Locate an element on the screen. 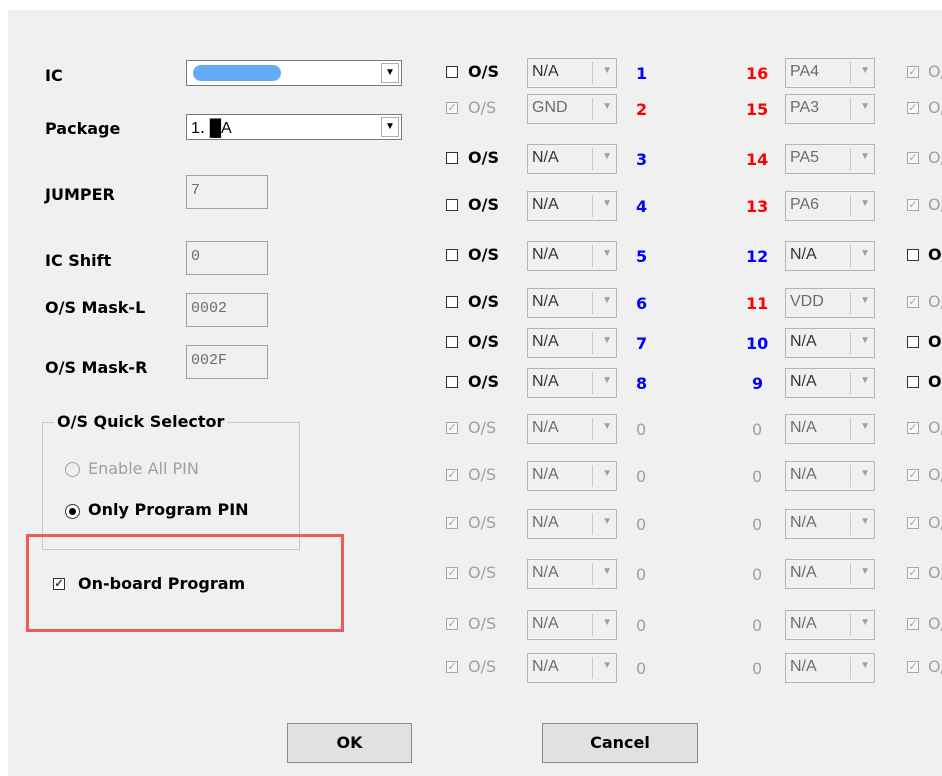 This screenshot has width=942, height=776. mask-l-field: 0002 is located at coordinates (227, 310).